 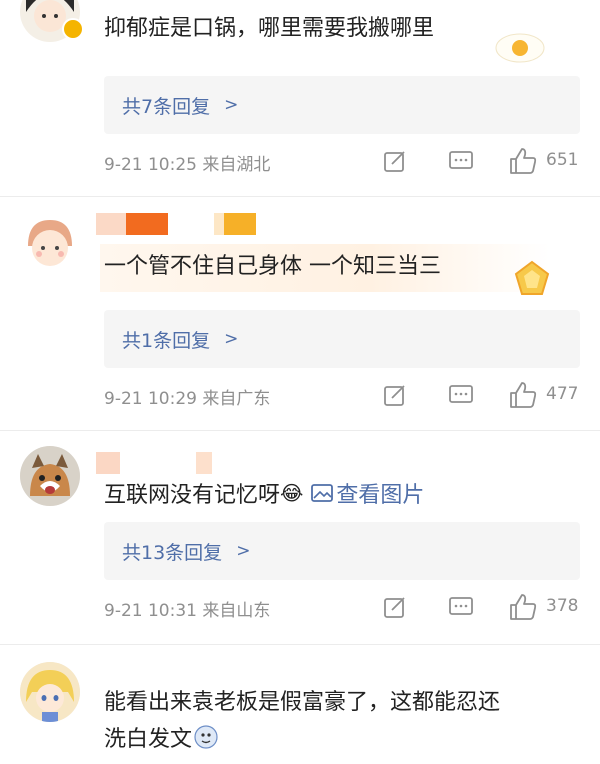 What do you see at coordinates (344, 608) in the screenshot?
I see `comment-meta: 9-21 10:31 来自山东 378` at bounding box center [344, 608].